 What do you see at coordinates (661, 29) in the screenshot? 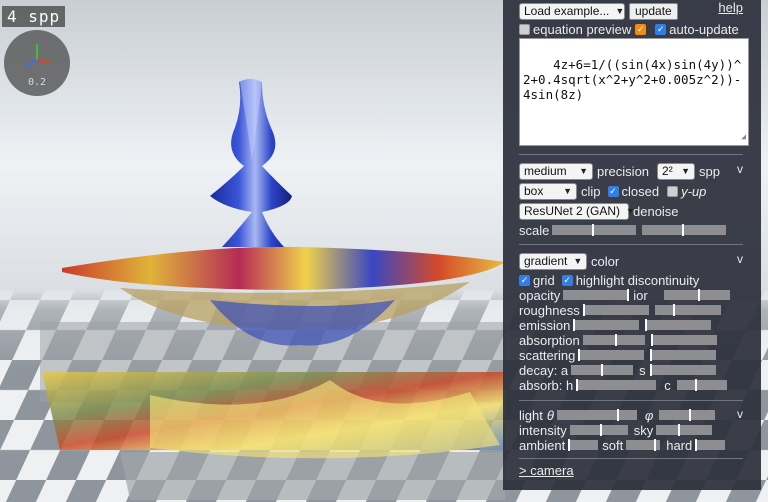
I see `auto-update-checkbox: ✓` at bounding box center [661, 29].